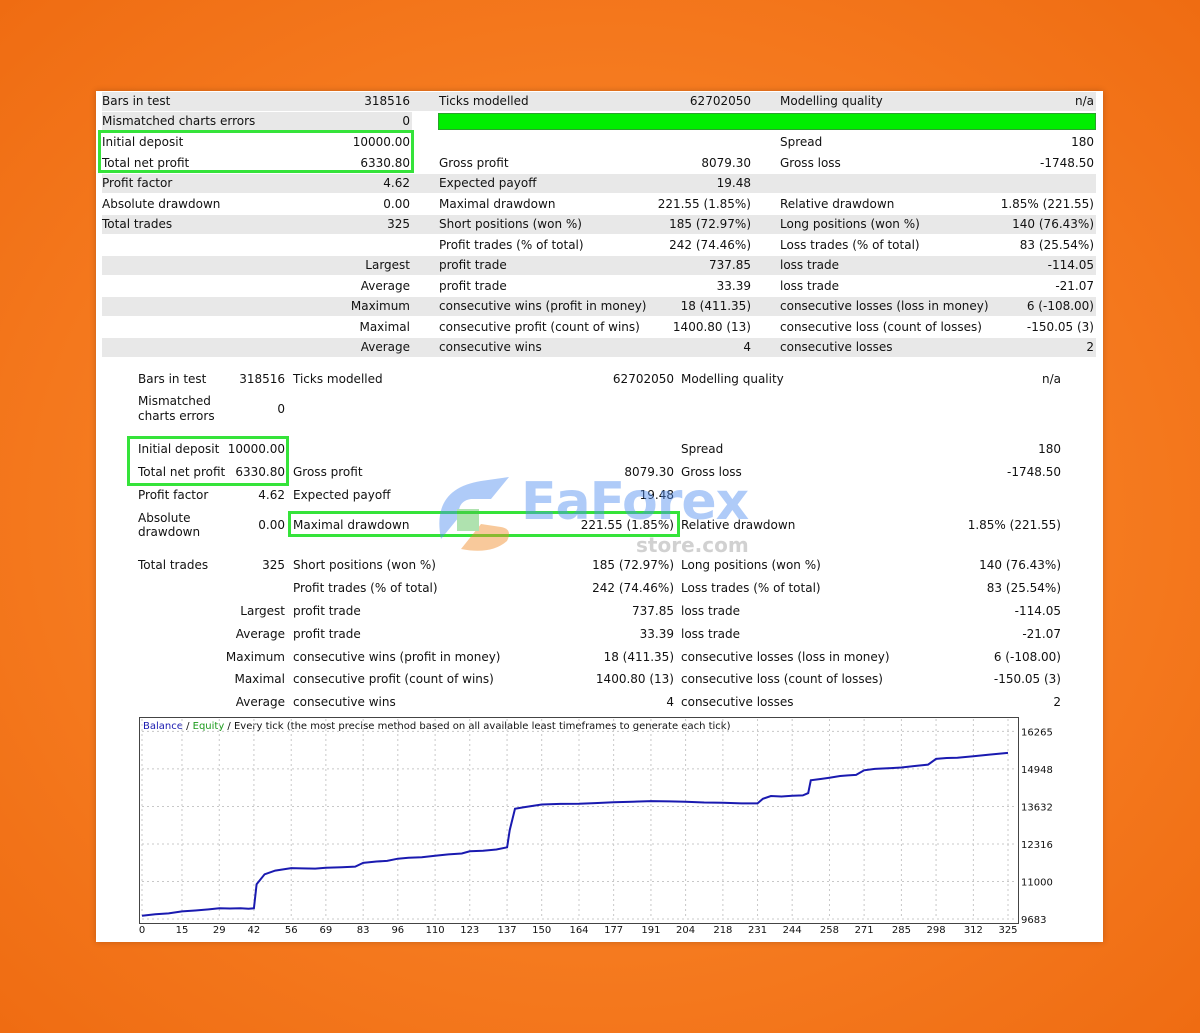  I want to click on x-tick-label: 258, so click(829, 930).